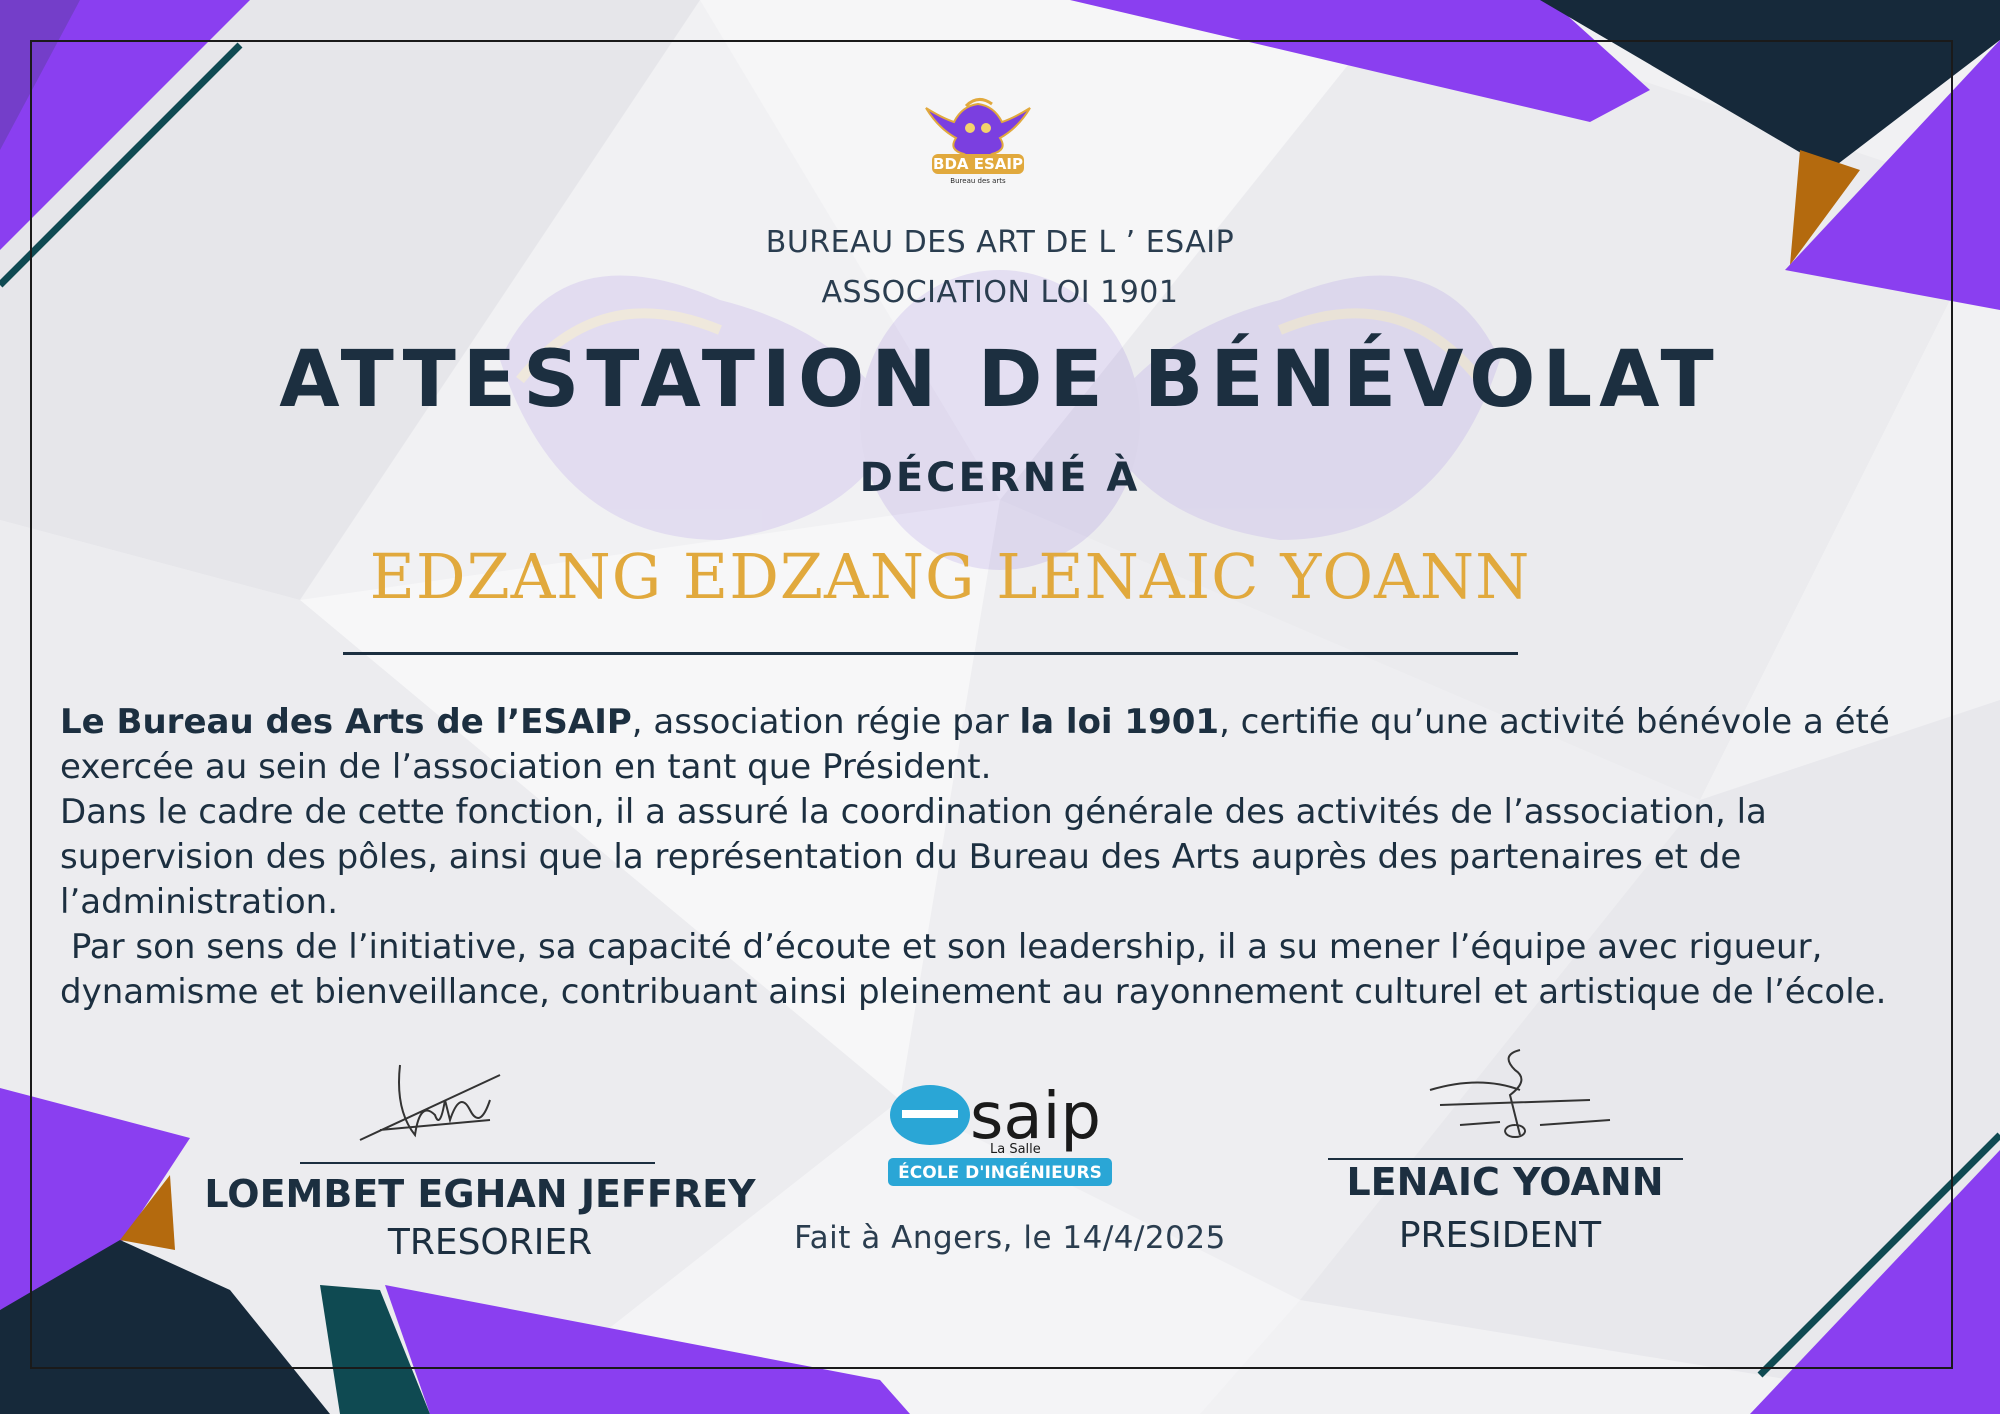 The image size is (2000, 1414). I want to click on esaip-sub: La Salle, so click(1015, 1149).